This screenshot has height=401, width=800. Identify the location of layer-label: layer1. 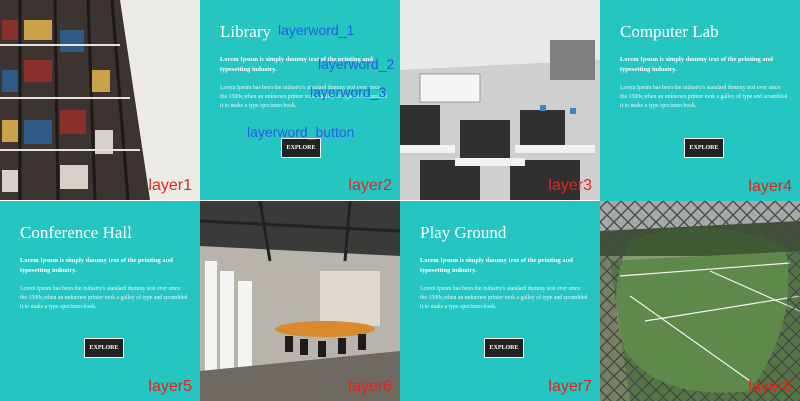
(170, 185).